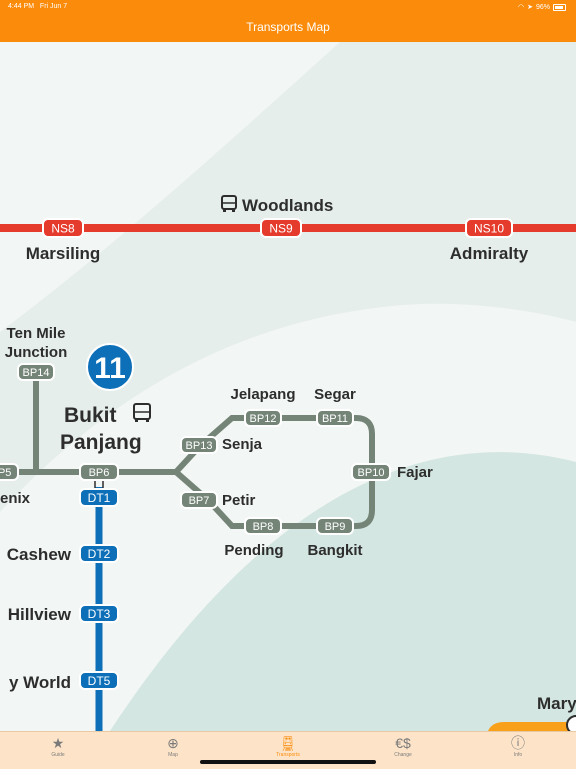 The width and height of the screenshot is (576, 769). Describe the element at coordinates (40, 682) in the screenshot. I see `station-name: y World` at that location.